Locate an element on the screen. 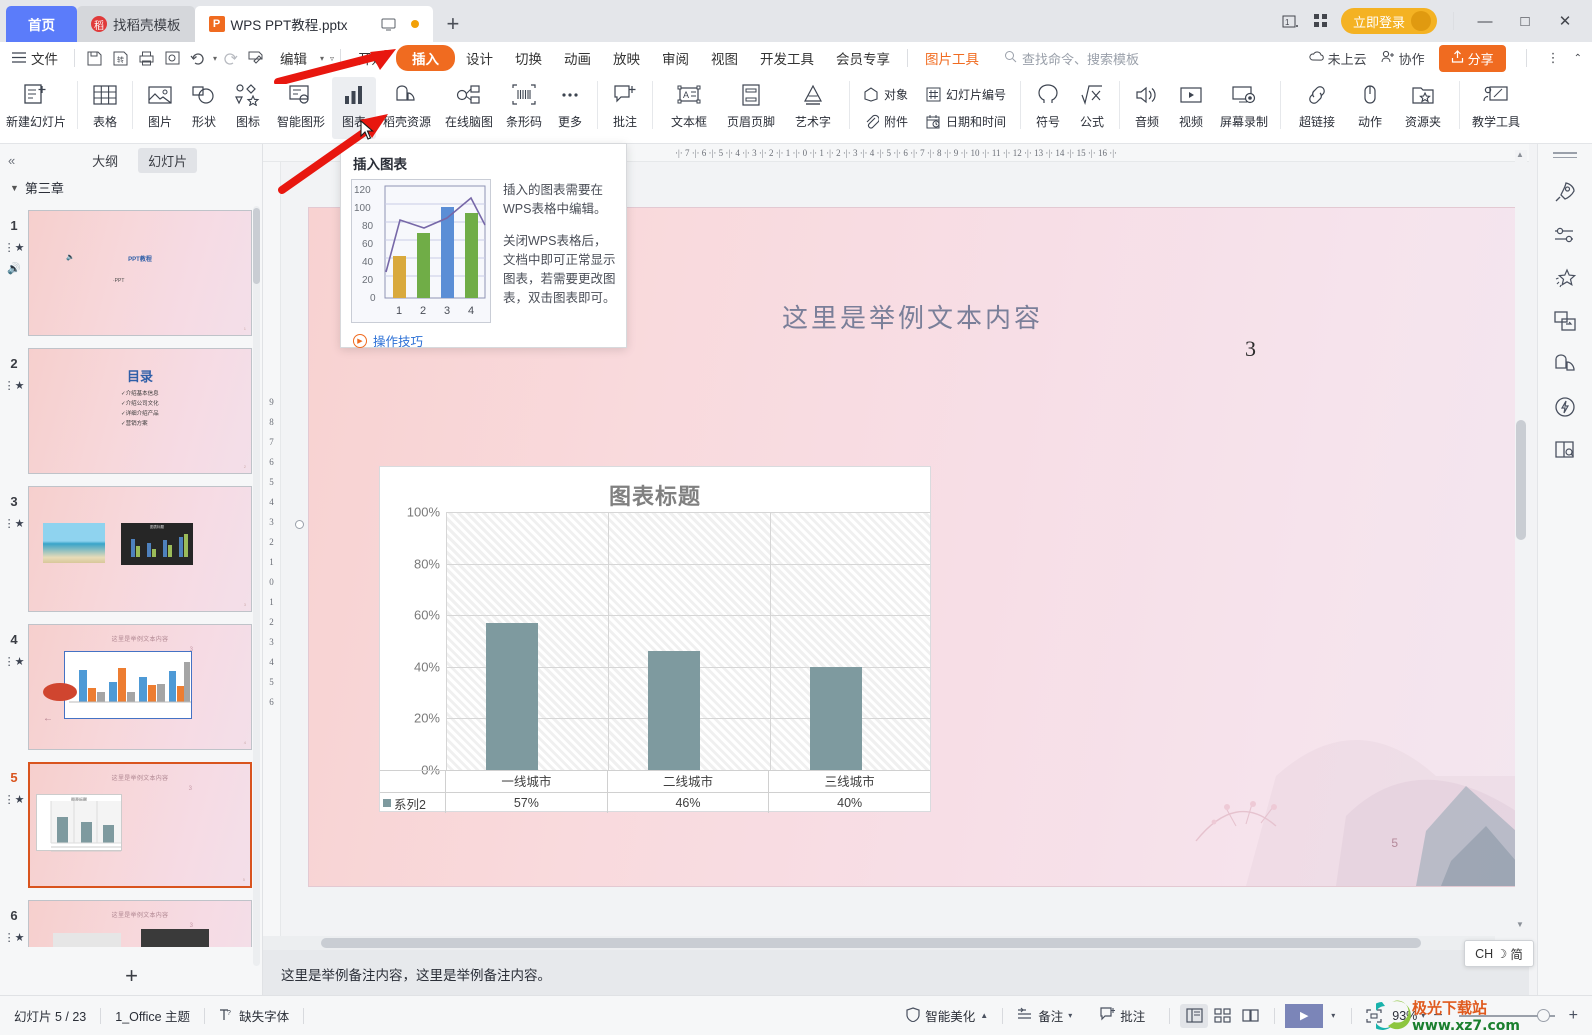 This screenshot has width=1592, height=1035. edit-caret-icon: ▾ is located at coordinates (322, 58).